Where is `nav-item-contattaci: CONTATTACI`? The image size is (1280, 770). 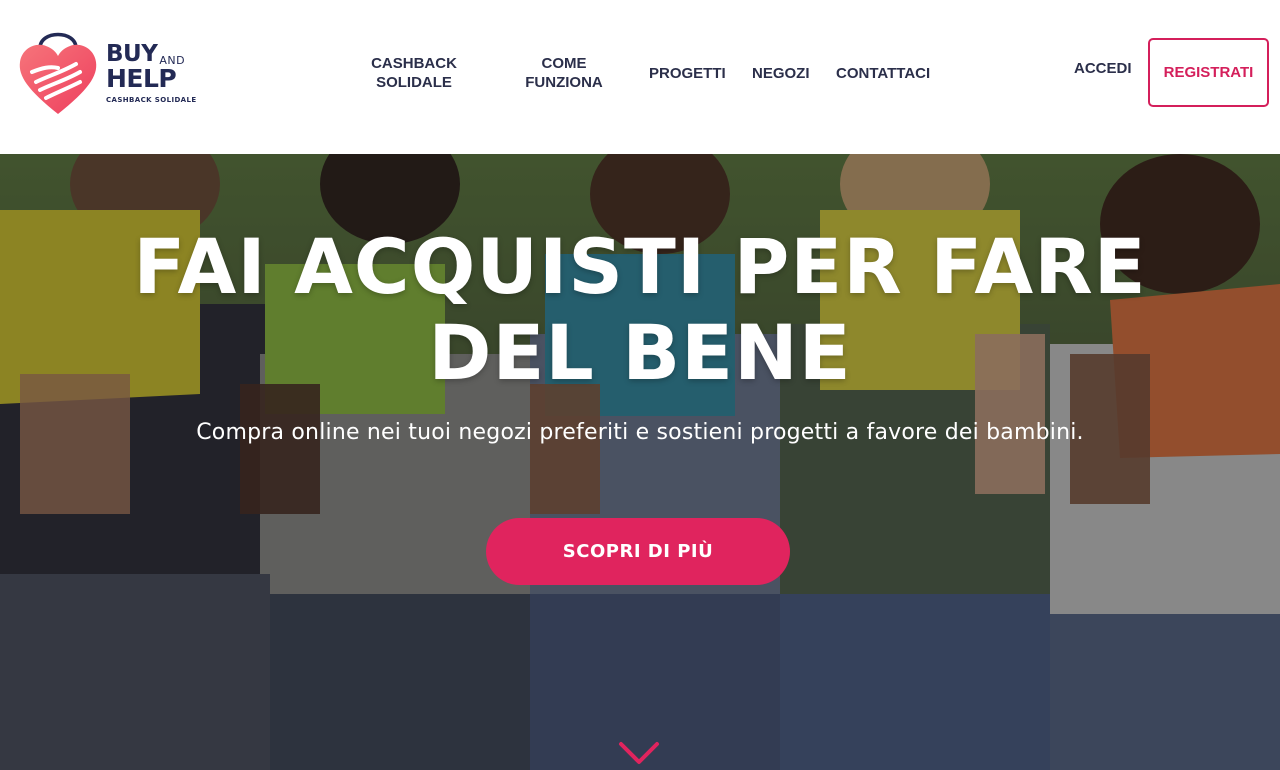 nav-item-contattaci: CONTATTACI is located at coordinates (883, 73).